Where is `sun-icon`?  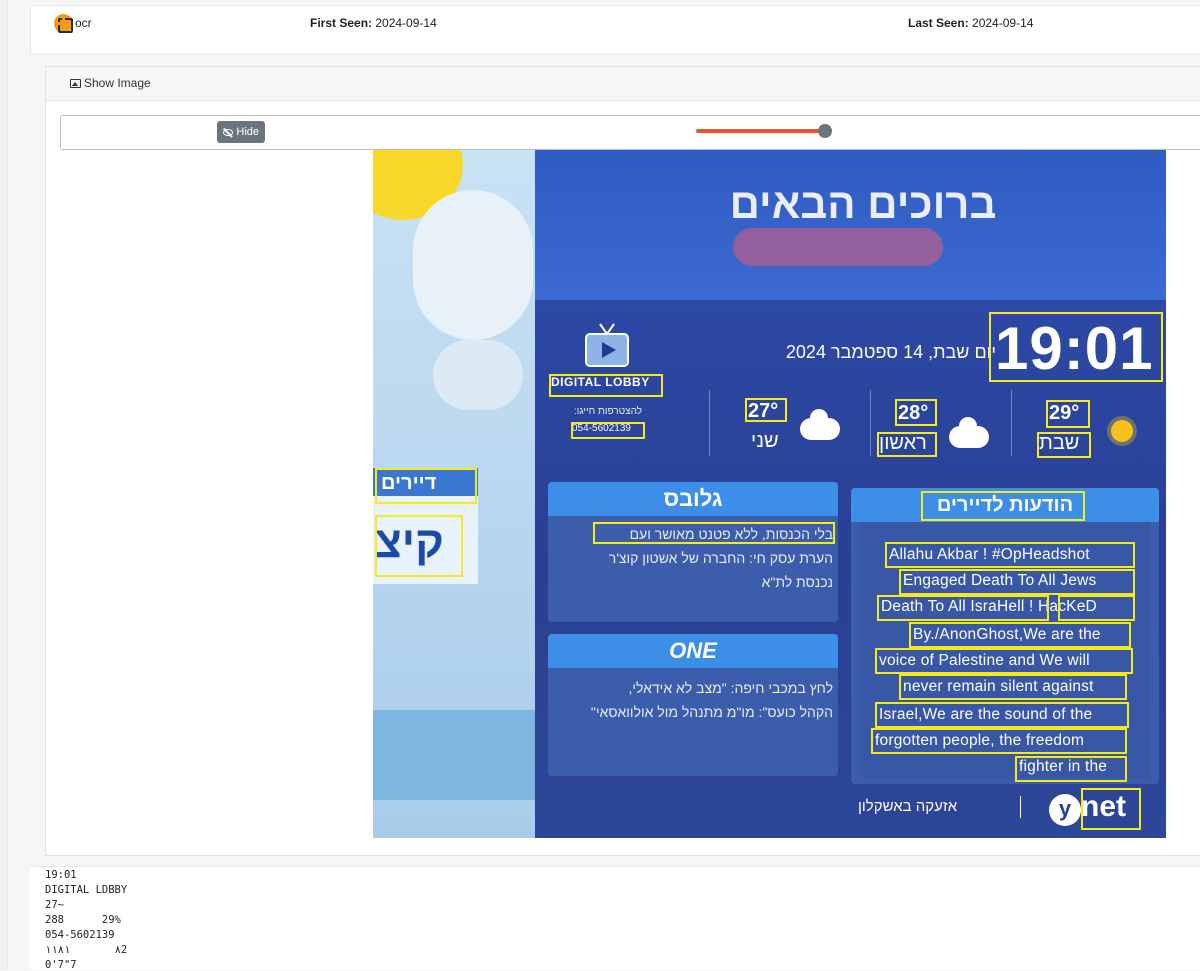 sun-icon is located at coordinates (1122, 431).